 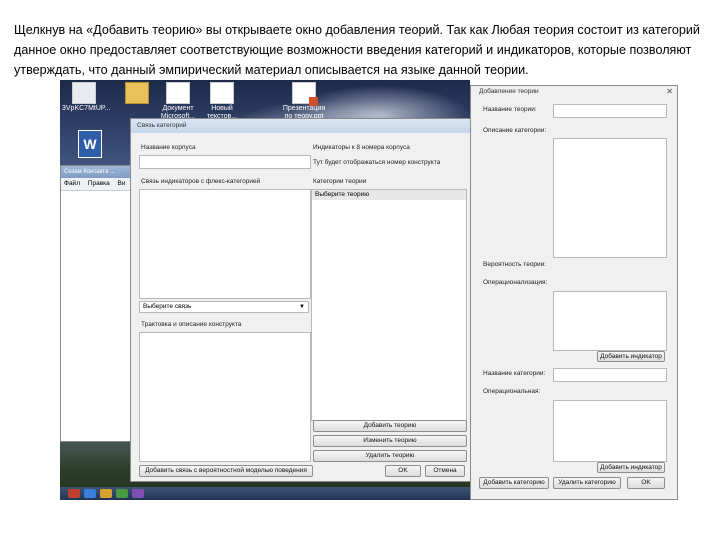 I want to click on description-textarea, so click(x=225, y=397).